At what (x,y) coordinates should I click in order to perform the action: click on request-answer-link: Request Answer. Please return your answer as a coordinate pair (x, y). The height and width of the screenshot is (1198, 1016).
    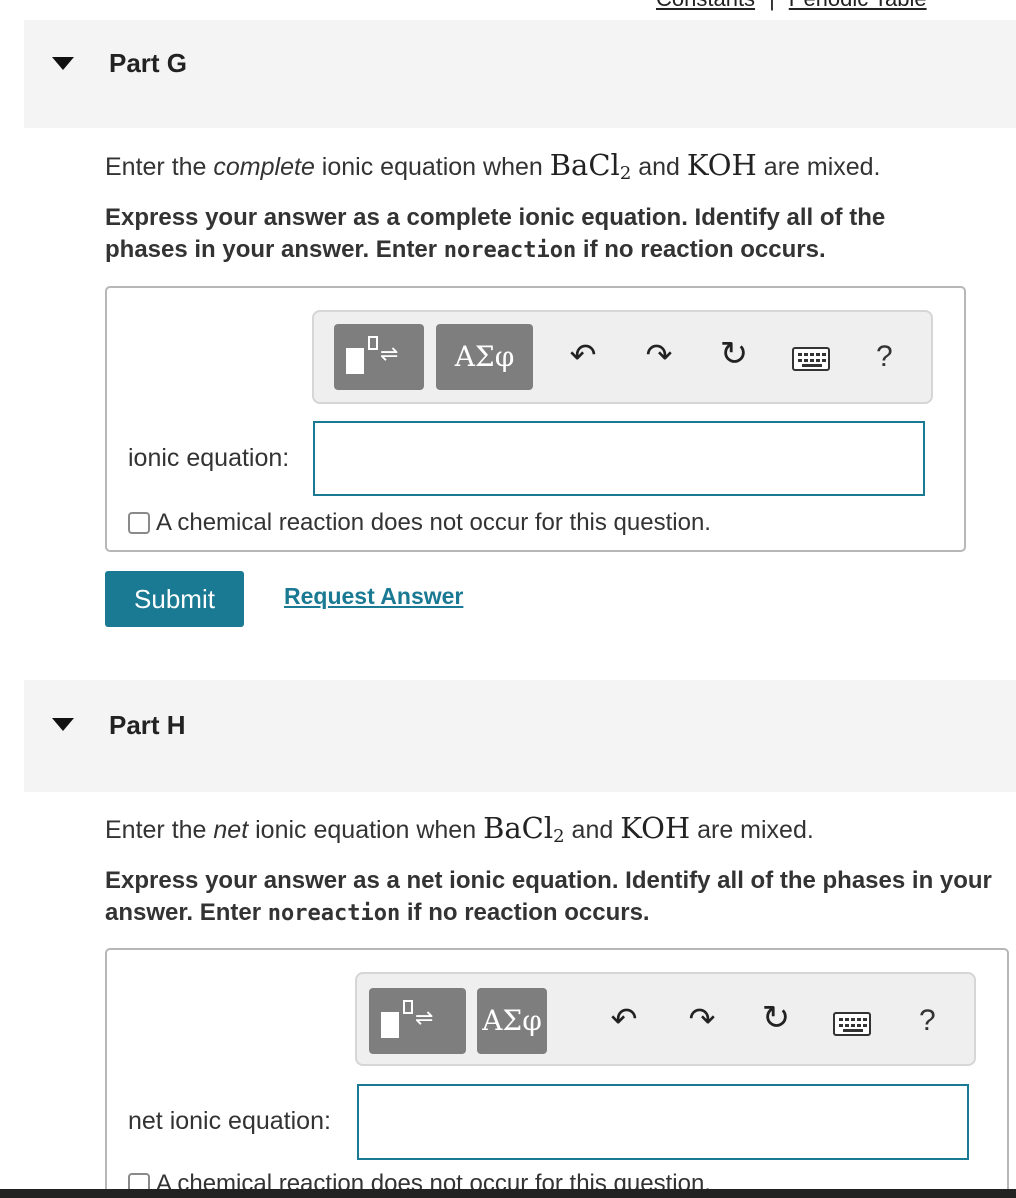
    Looking at the image, I should click on (373, 596).